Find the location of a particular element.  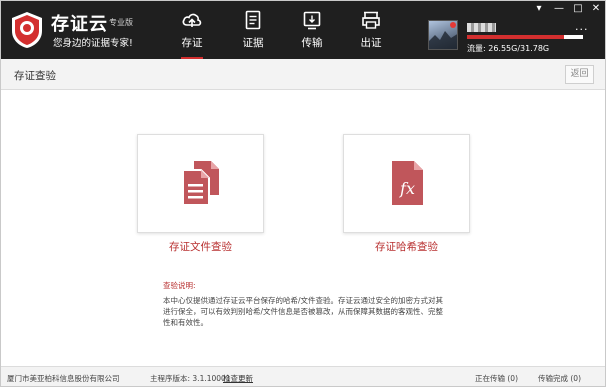

check-update-link: 检查更新 is located at coordinates (238, 378).